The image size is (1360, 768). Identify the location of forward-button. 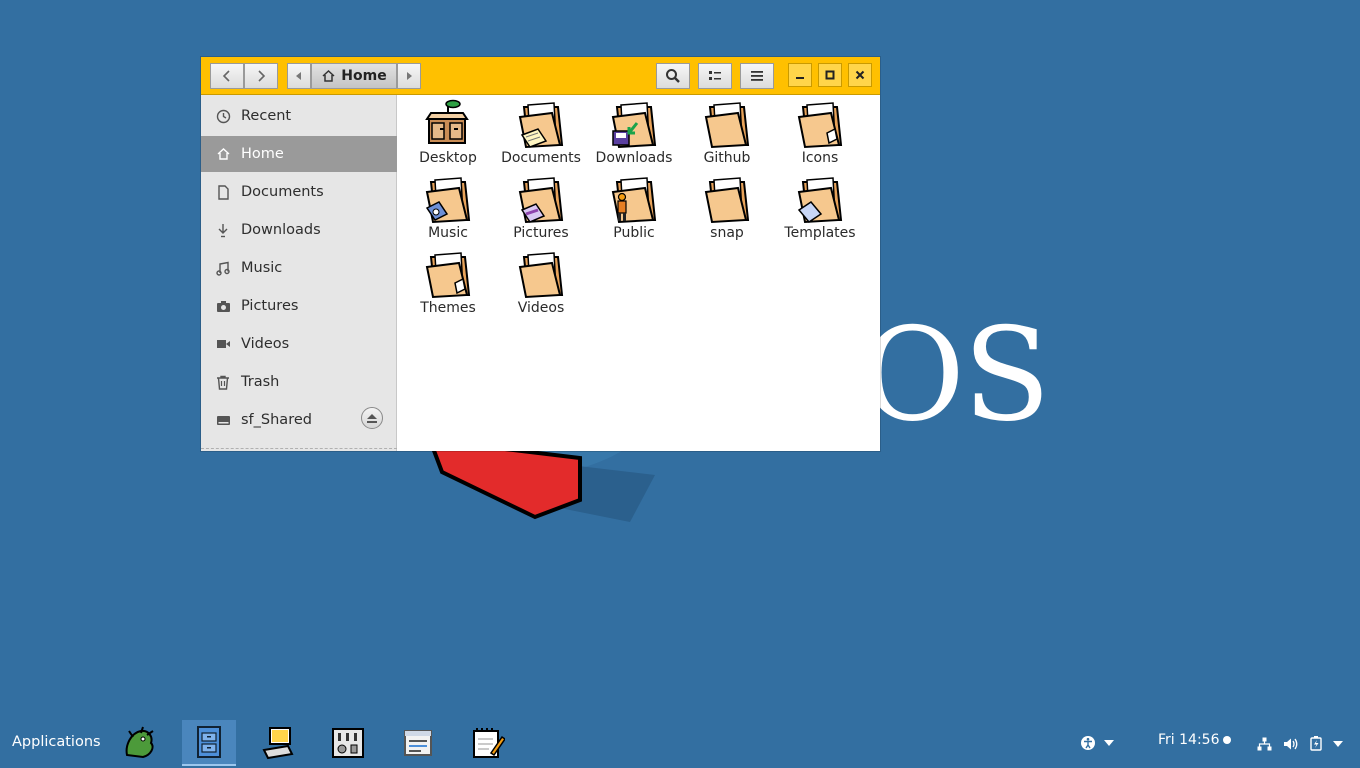
(261, 76).